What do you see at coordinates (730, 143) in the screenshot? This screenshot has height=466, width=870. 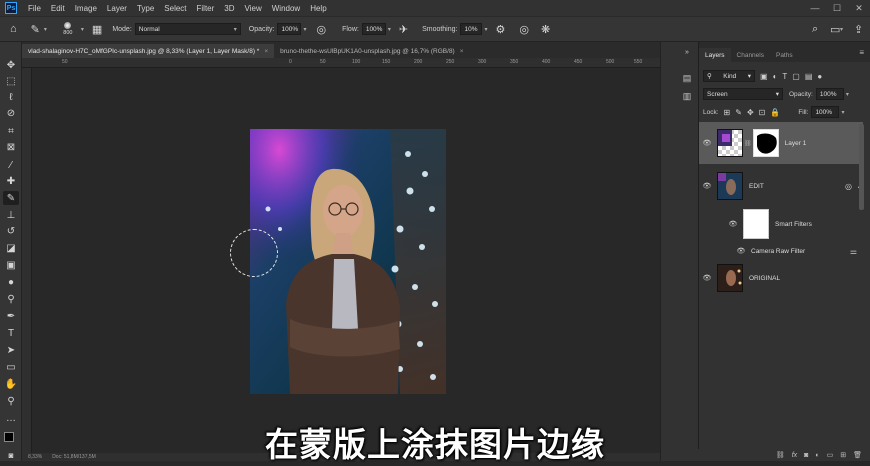 I see `layer-1-thumbnail` at bounding box center [730, 143].